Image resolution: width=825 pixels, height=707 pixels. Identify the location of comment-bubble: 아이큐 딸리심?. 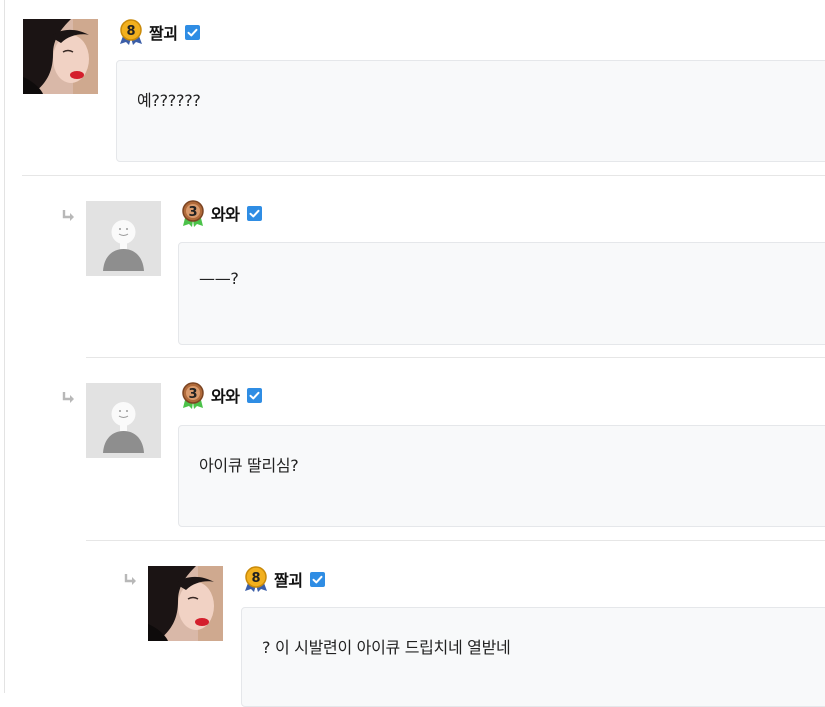
(501, 476).